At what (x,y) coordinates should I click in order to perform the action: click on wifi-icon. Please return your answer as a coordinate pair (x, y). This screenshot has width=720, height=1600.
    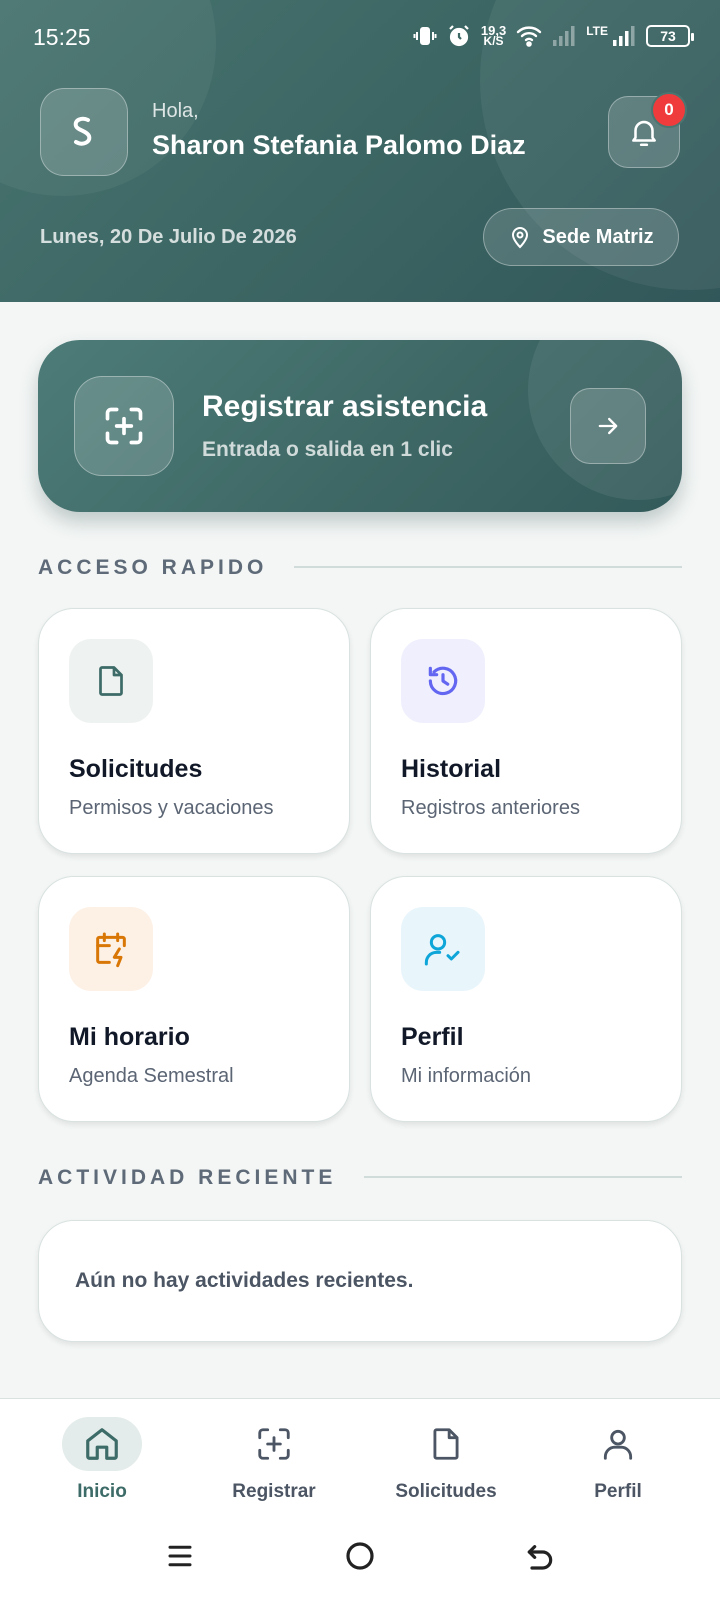
    Looking at the image, I should click on (529, 36).